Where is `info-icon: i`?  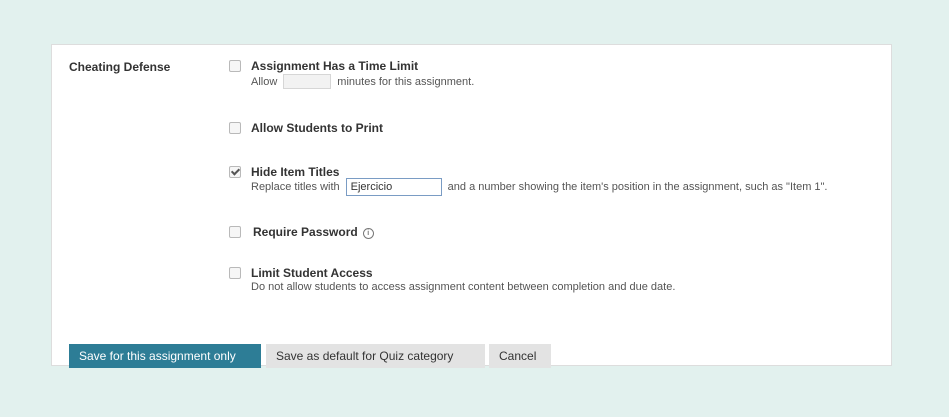 info-icon: i is located at coordinates (368, 233).